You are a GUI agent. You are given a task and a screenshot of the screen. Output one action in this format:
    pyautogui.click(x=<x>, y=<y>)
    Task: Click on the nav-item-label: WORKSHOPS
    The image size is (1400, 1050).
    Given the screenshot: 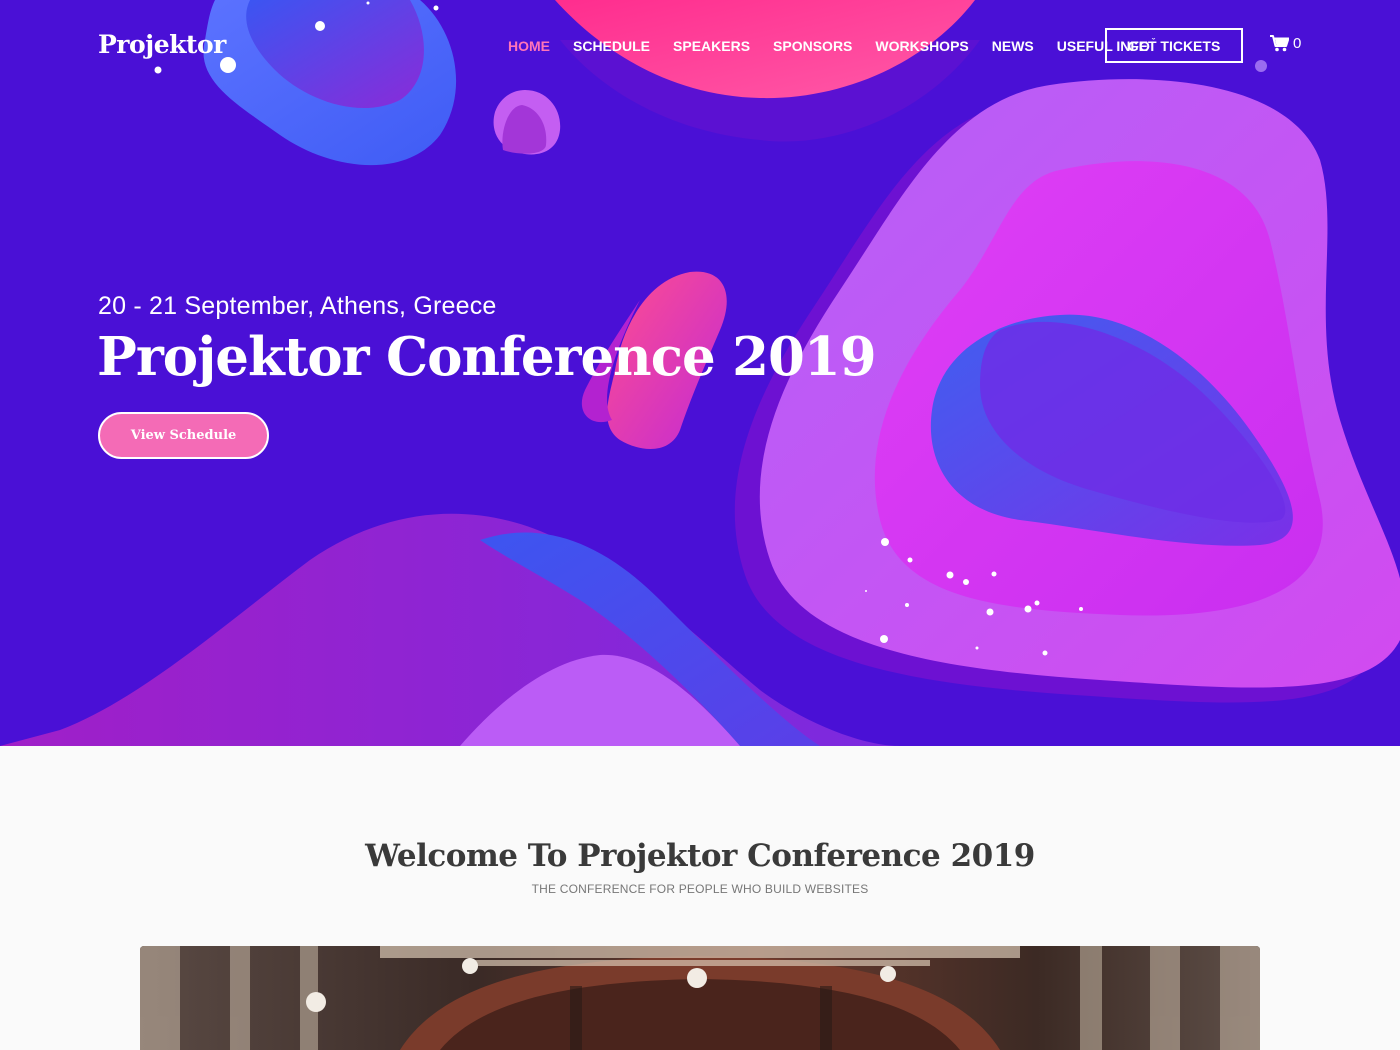 What is the action you would take?
    pyautogui.click(x=922, y=46)
    